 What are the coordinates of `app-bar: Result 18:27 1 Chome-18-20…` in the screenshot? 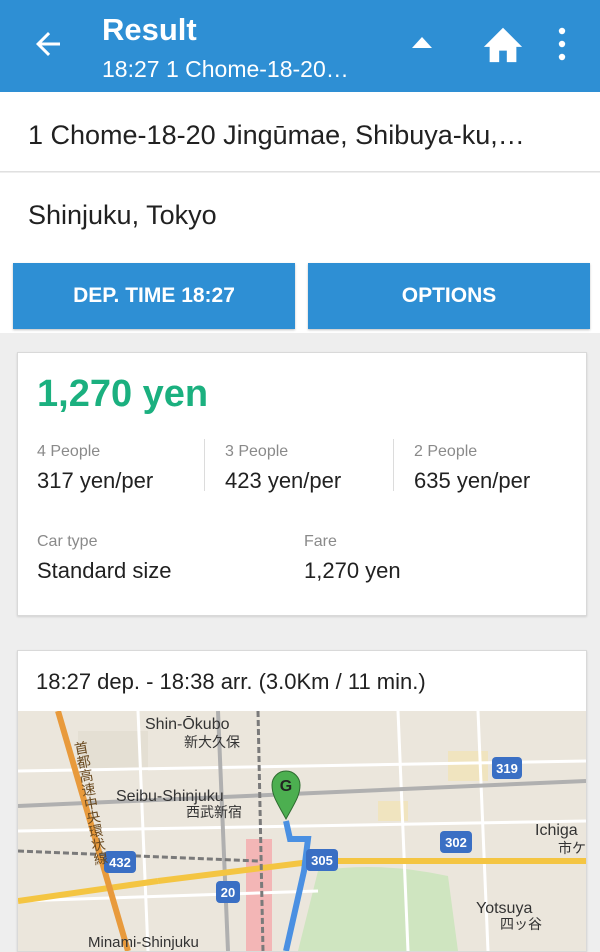 It's located at (300, 46).